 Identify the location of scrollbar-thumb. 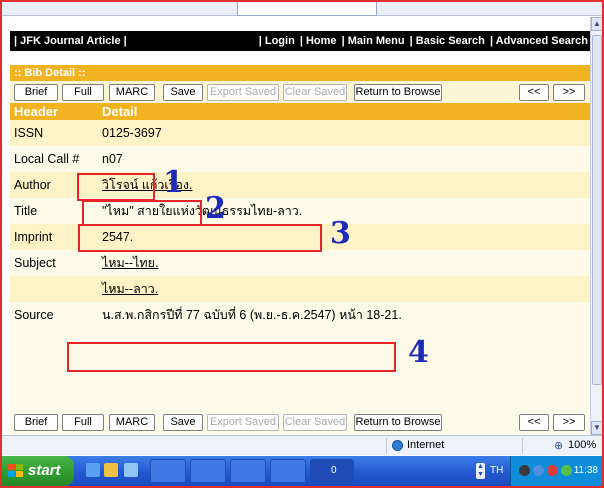
(597, 210).